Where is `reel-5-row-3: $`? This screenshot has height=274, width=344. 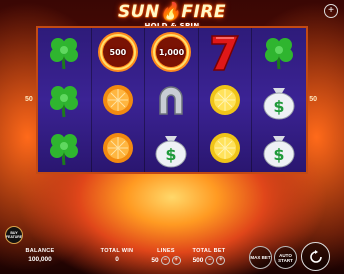 reel-5-row-3: $ is located at coordinates (279, 148).